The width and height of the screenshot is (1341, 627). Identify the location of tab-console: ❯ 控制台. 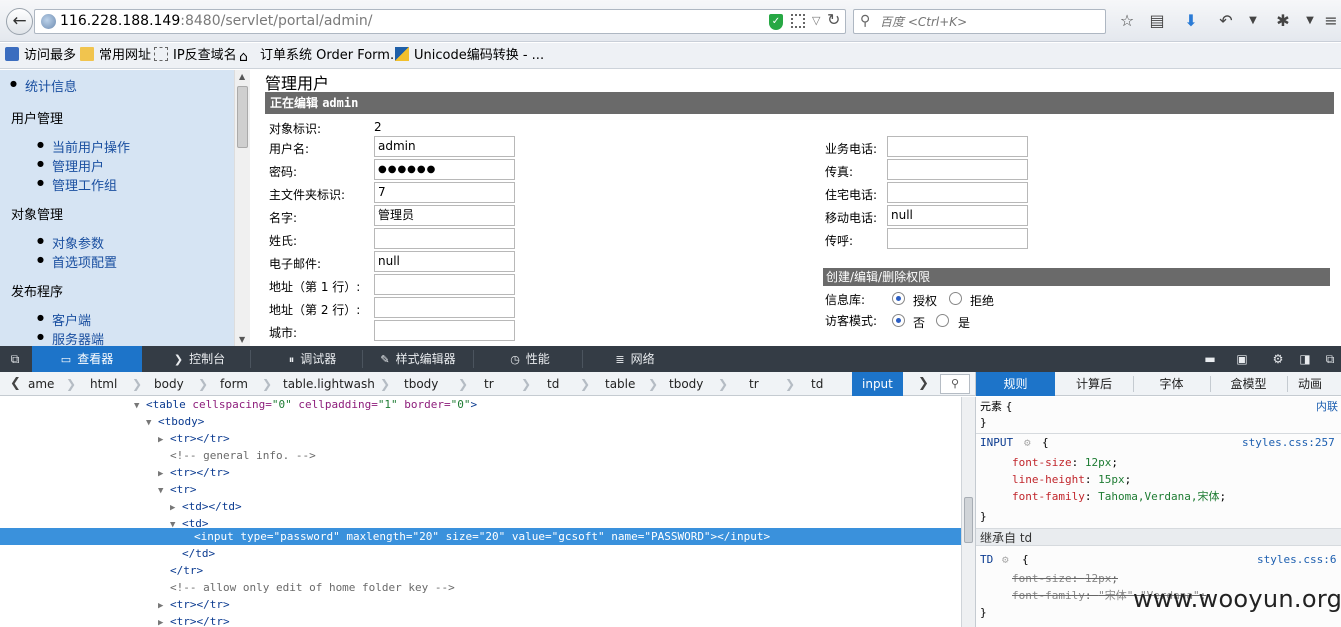
(199, 359).